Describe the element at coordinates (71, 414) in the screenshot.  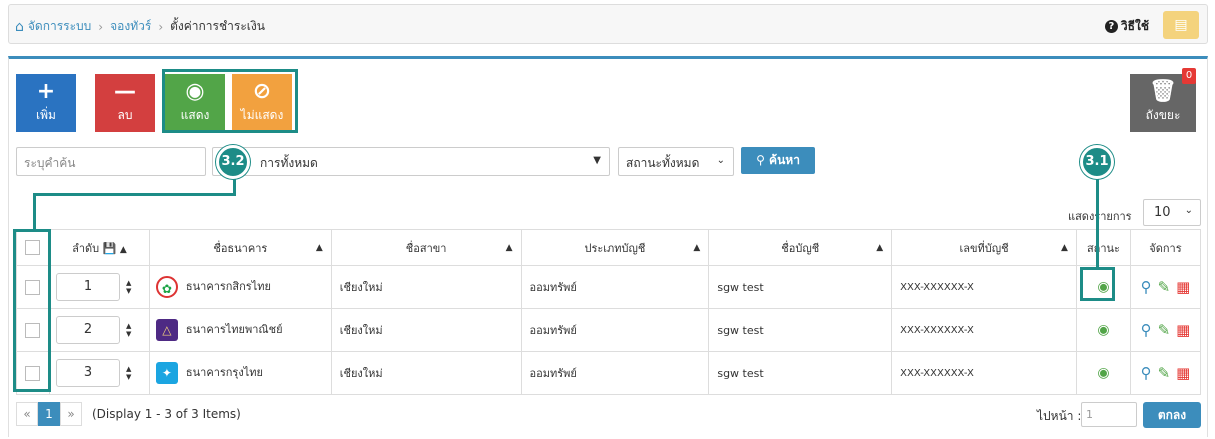
I see `pager-next: »` at that location.